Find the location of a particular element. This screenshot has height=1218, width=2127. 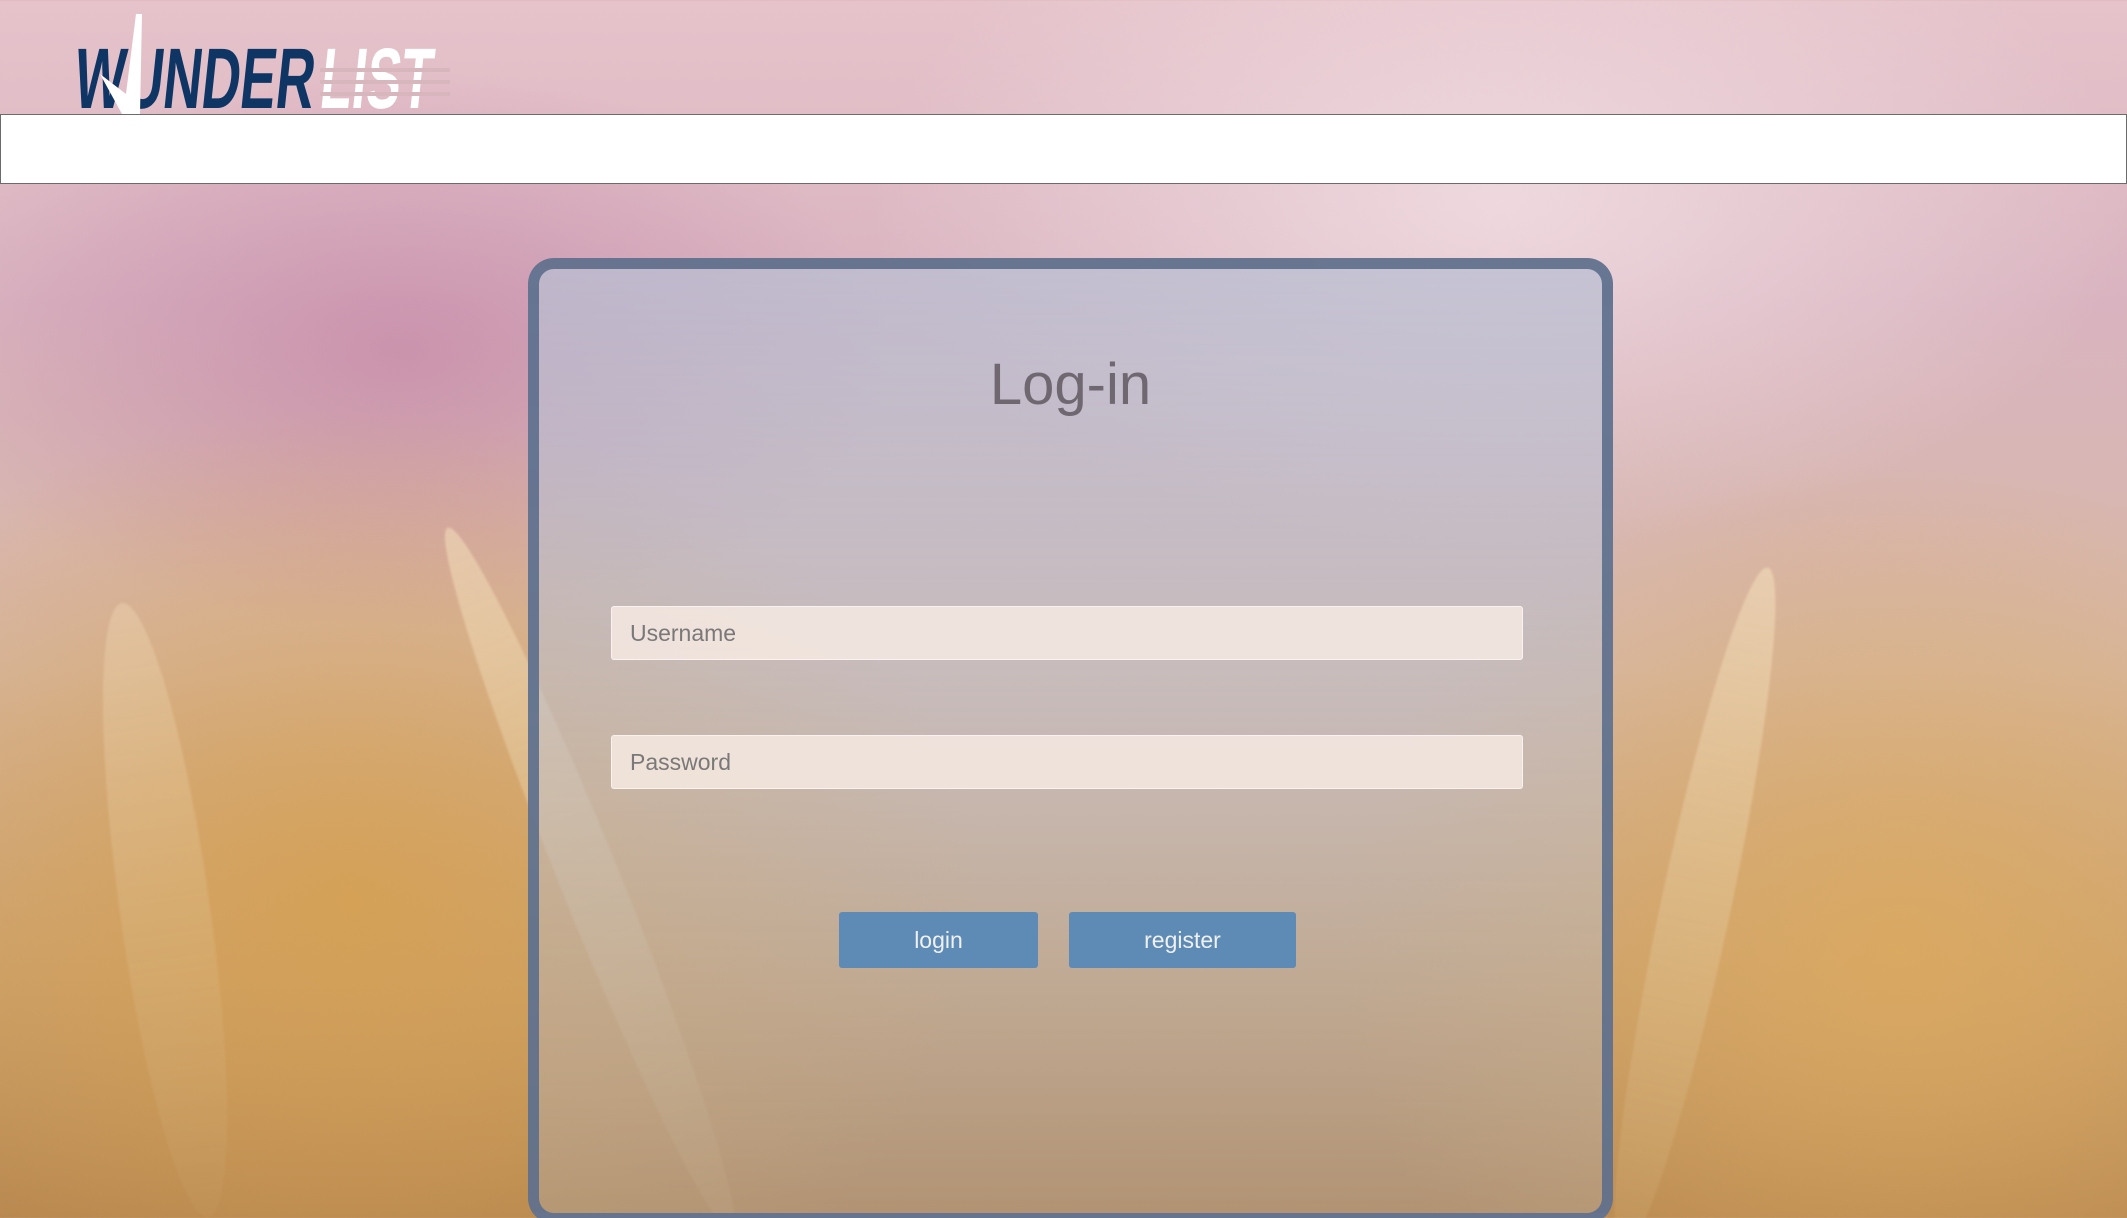

wunderlist-logo: WUNDER LIST is located at coordinates (260, 64).